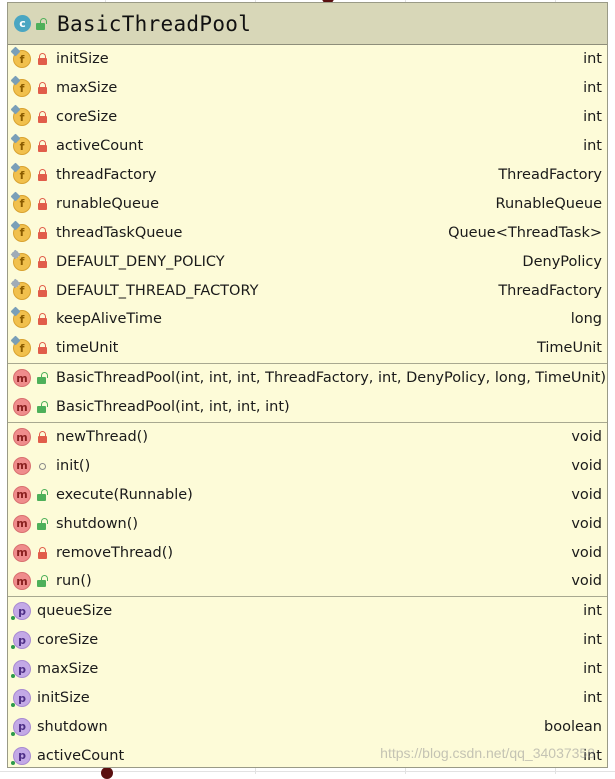 This screenshot has height=779, width=615. I want to click on field-row: f timeUnit TimeUnit, so click(307, 348).